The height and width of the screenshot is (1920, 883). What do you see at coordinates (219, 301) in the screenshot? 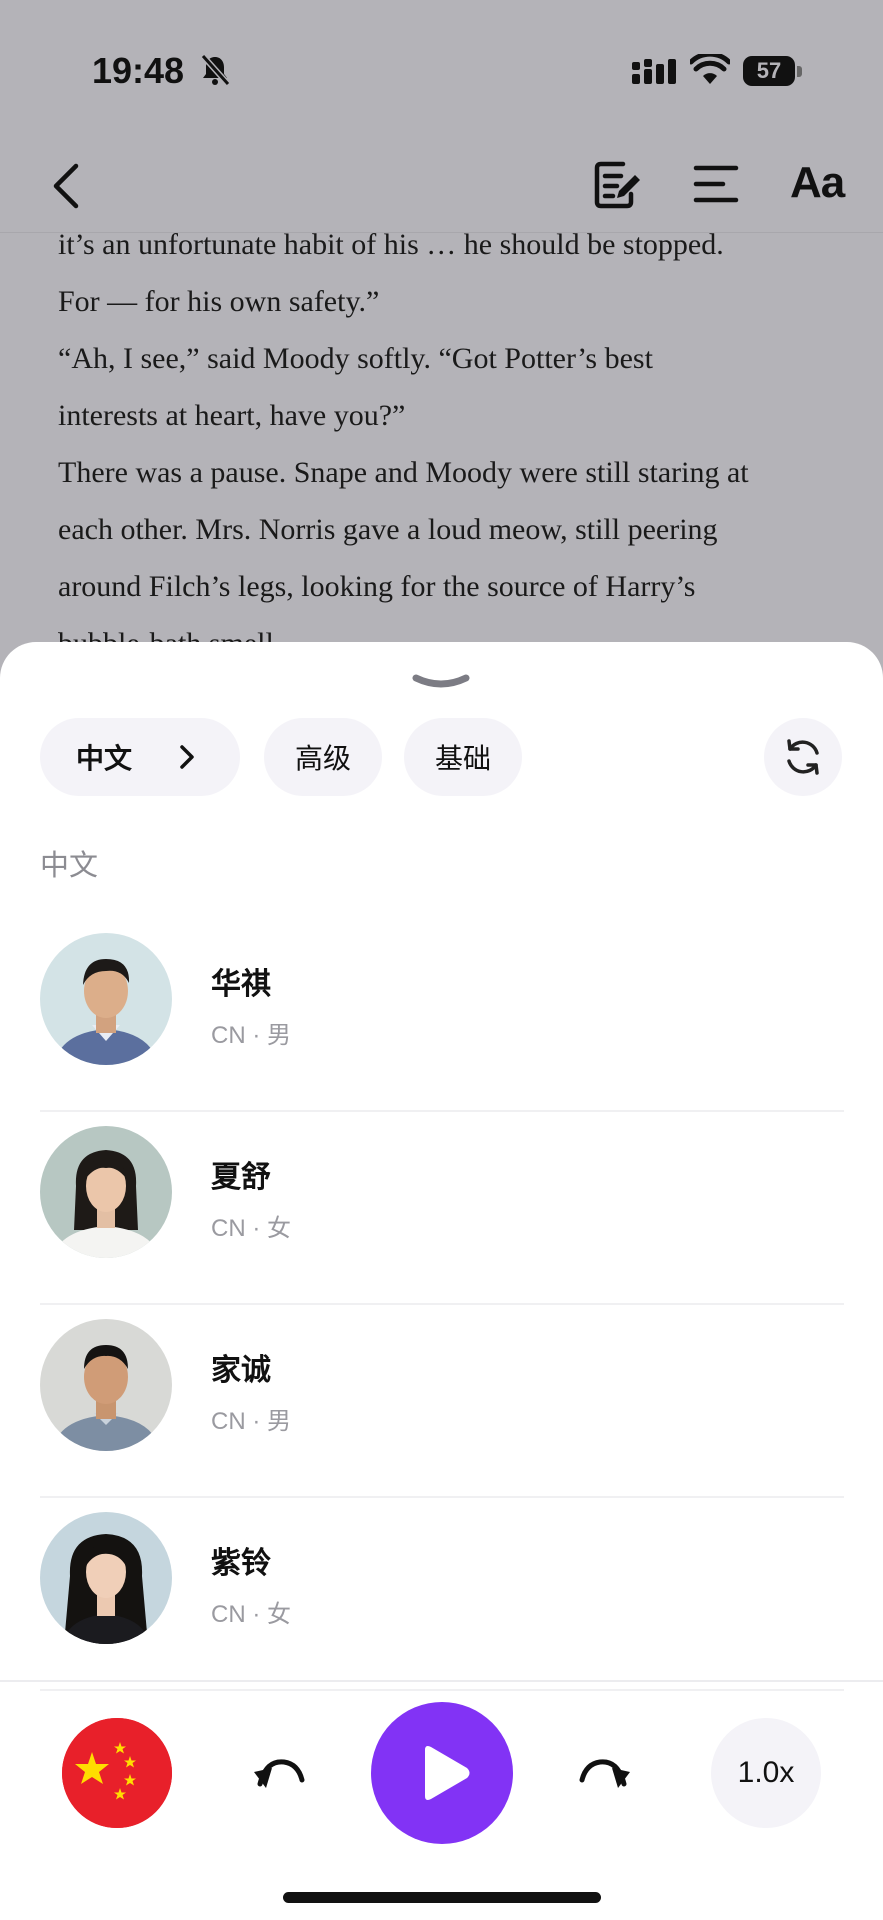
I see `text-line: For — for his own safety.”` at bounding box center [219, 301].